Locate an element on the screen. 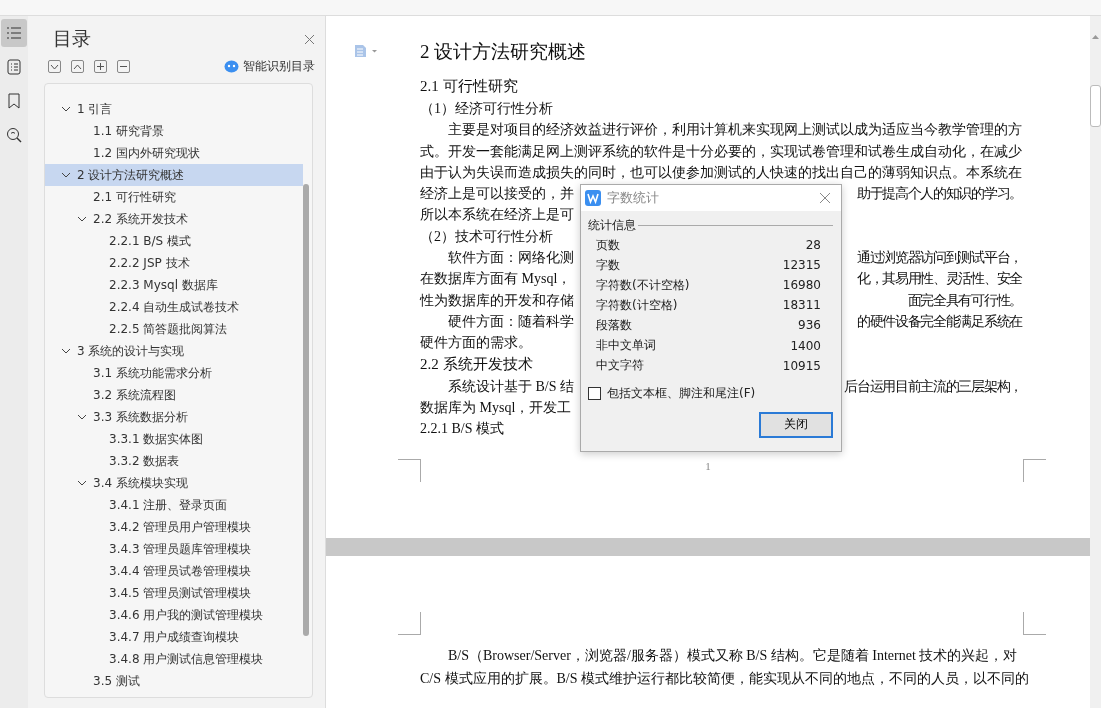  outline-item: 3.4.4 管理员试卷管理模块 is located at coordinates (174, 571).